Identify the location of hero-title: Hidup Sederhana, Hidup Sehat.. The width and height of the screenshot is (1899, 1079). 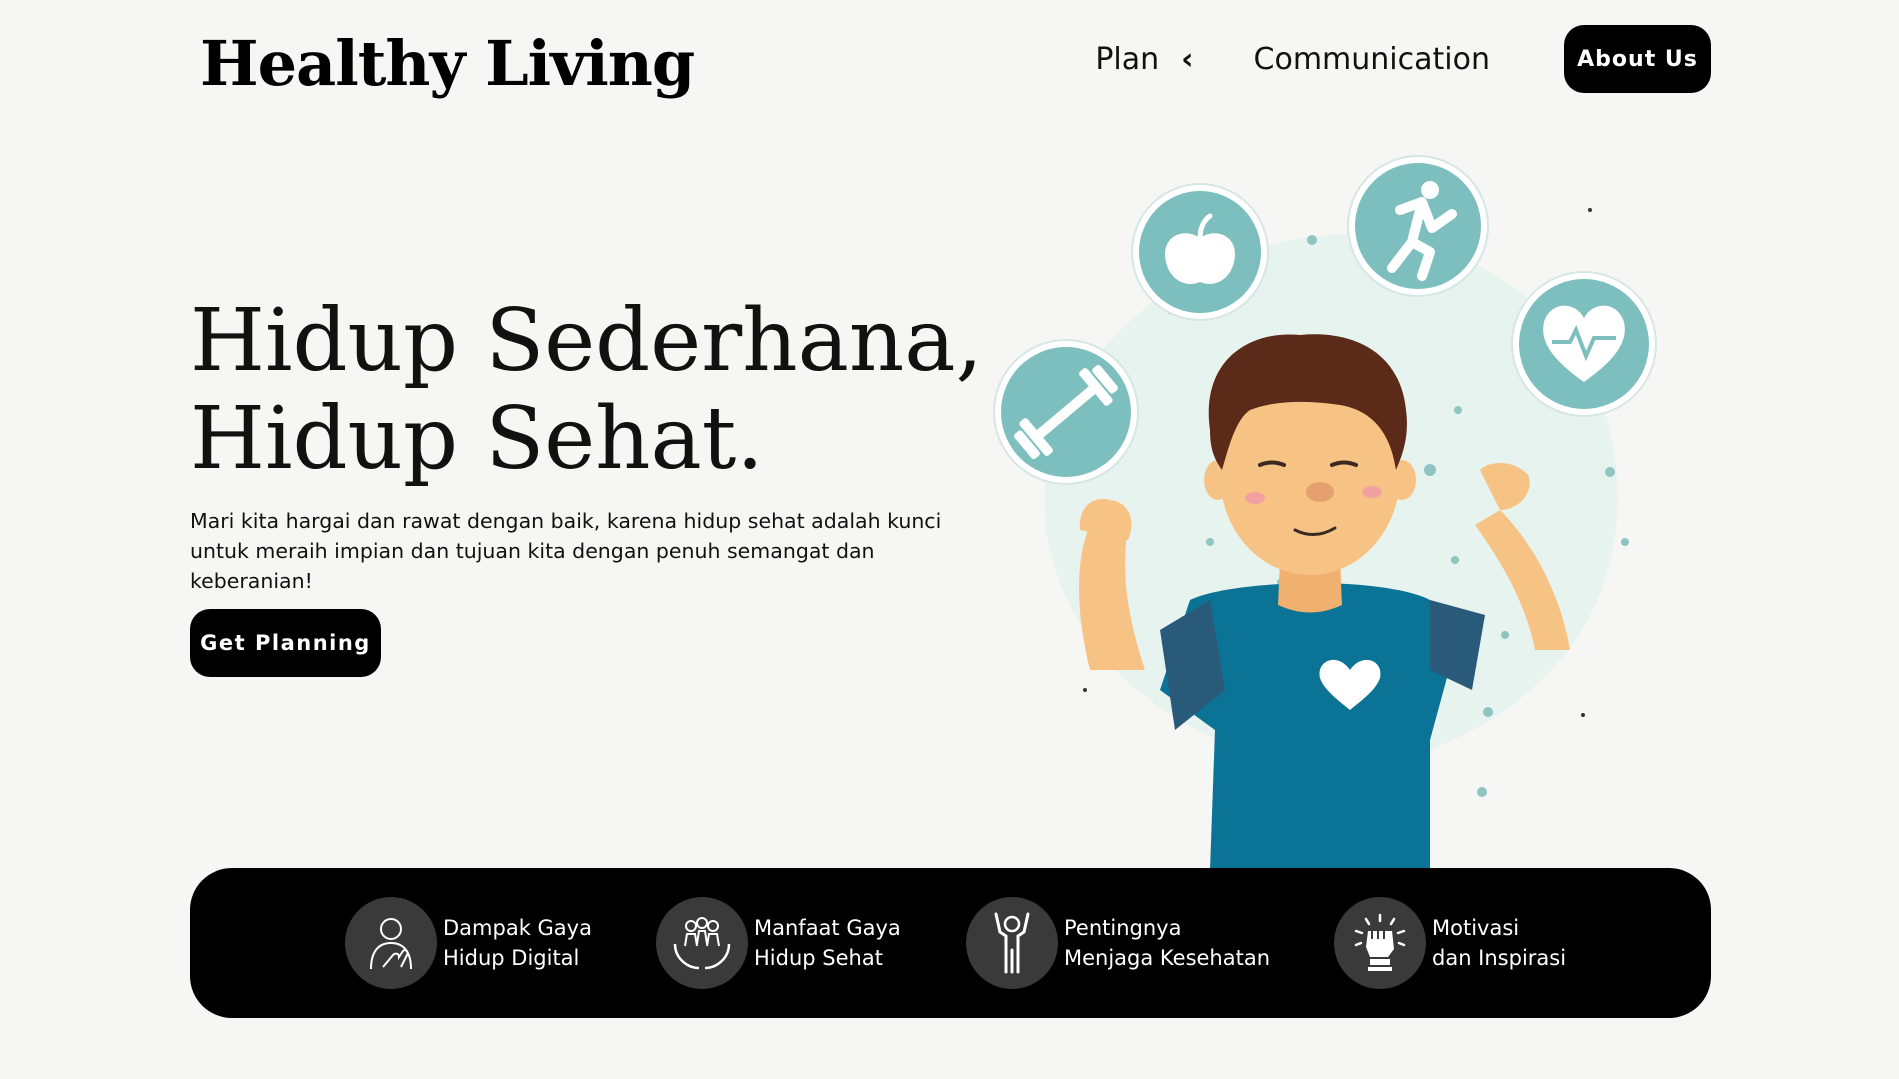
(586, 390).